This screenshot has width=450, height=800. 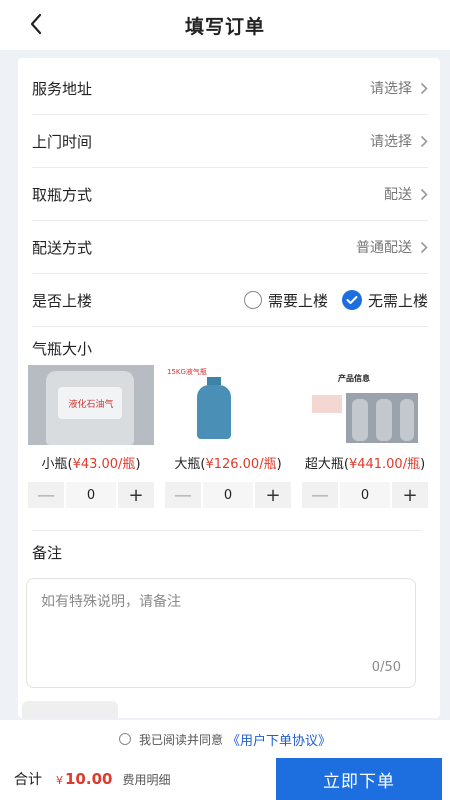 I want to click on page-title: 填写订单, so click(x=224, y=26).